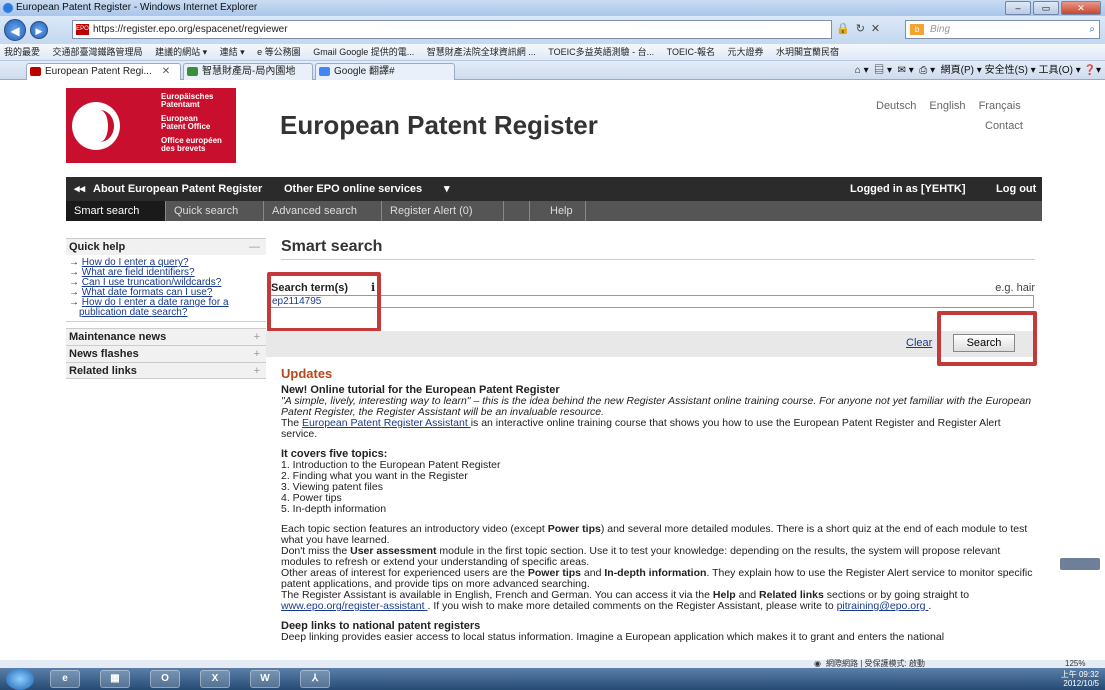  Describe the element at coordinates (1015, 288) in the screenshot. I see `example-hint: e.g. hair` at that location.